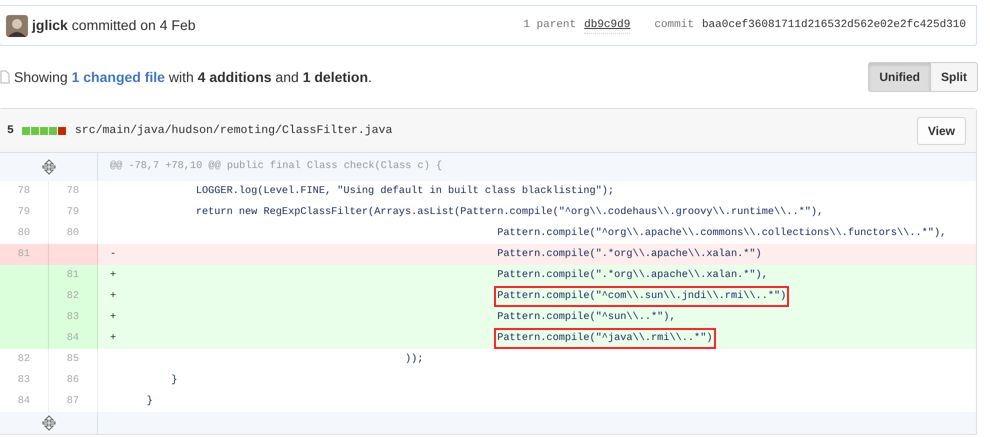 Image resolution: width=990 pixels, height=437 pixels. What do you see at coordinates (941, 130) in the screenshot?
I see `view-button: View` at bounding box center [941, 130].